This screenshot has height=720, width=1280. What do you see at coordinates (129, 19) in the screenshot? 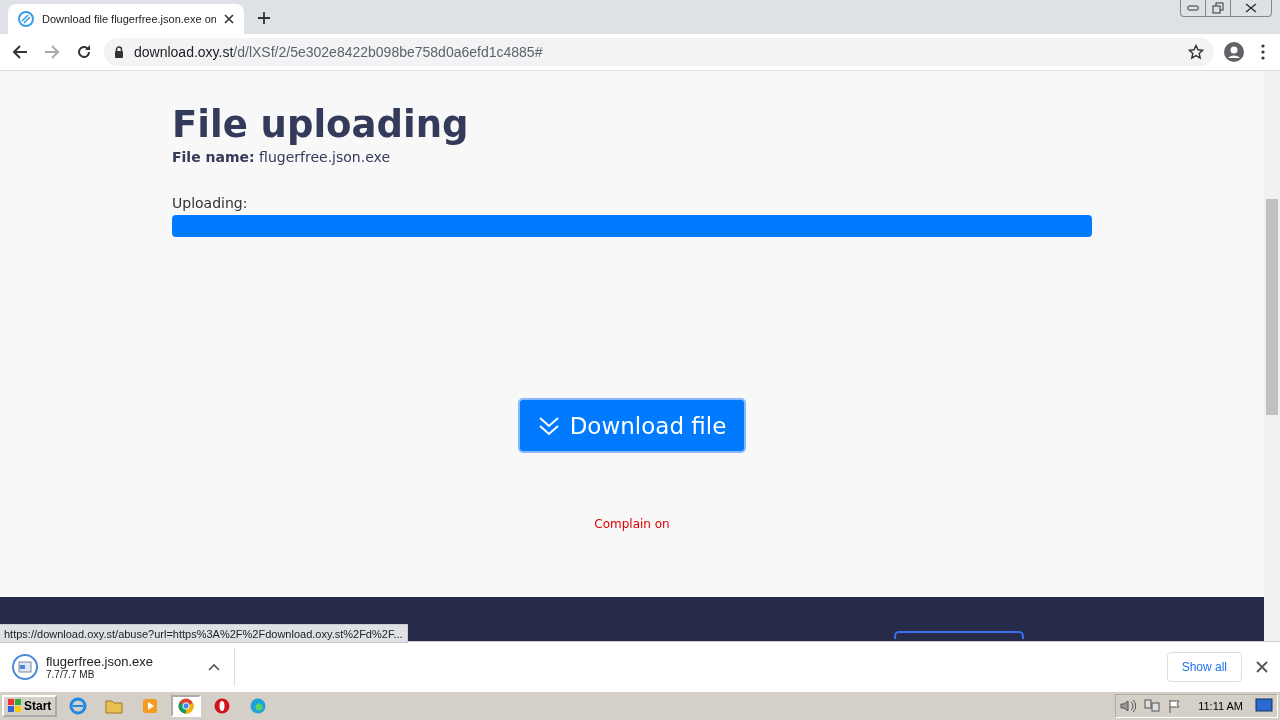
I see `tab-title: Download file flugerfree.json.exe on` at bounding box center [129, 19].